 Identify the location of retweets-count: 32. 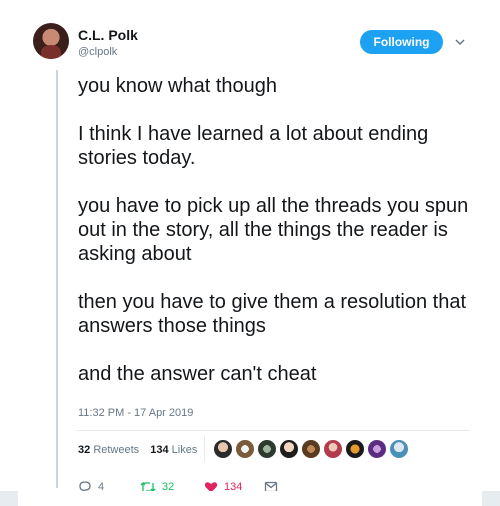
(84, 450).